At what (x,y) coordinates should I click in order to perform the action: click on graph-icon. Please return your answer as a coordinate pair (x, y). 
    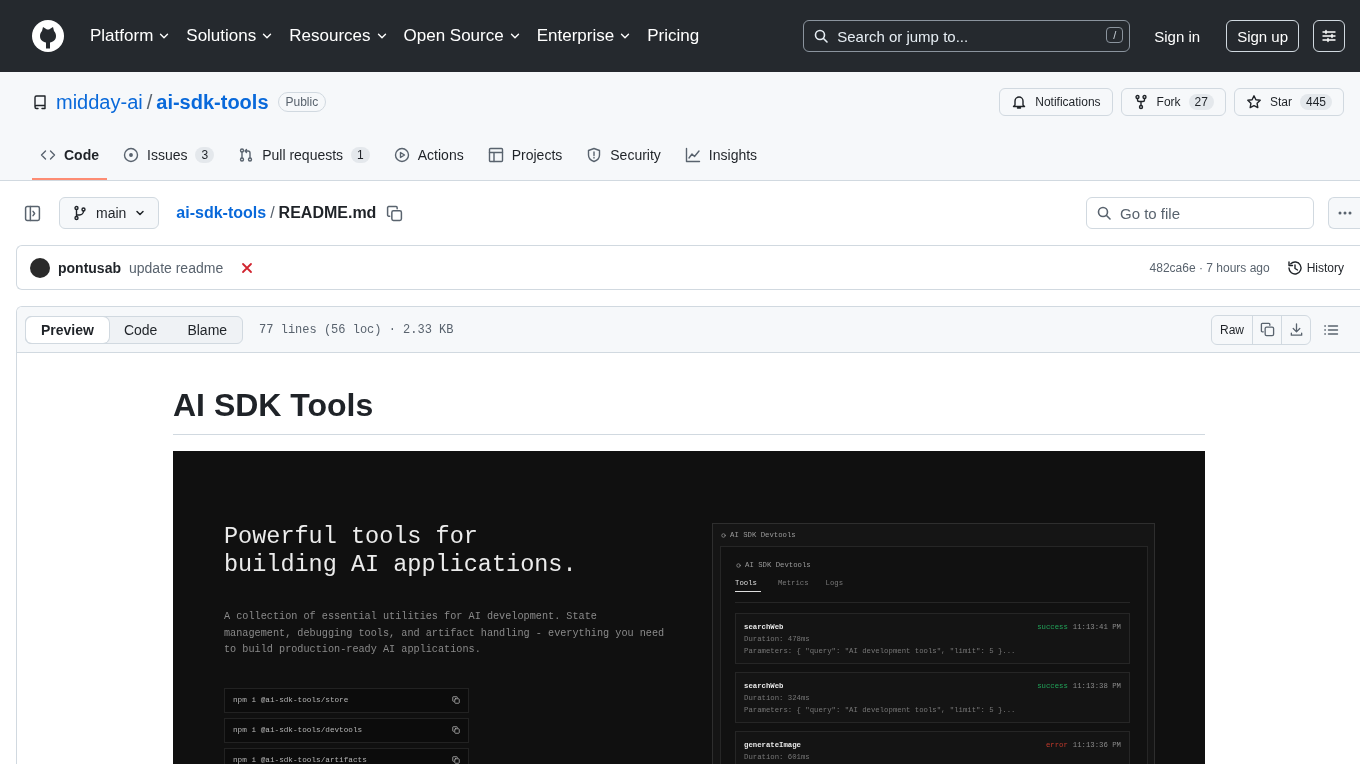
    Looking at the image, I should click on (692, 155).